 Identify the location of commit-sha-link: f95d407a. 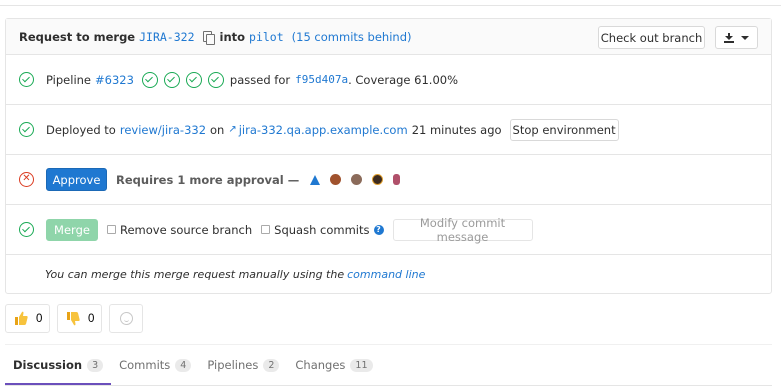
(321, 79).